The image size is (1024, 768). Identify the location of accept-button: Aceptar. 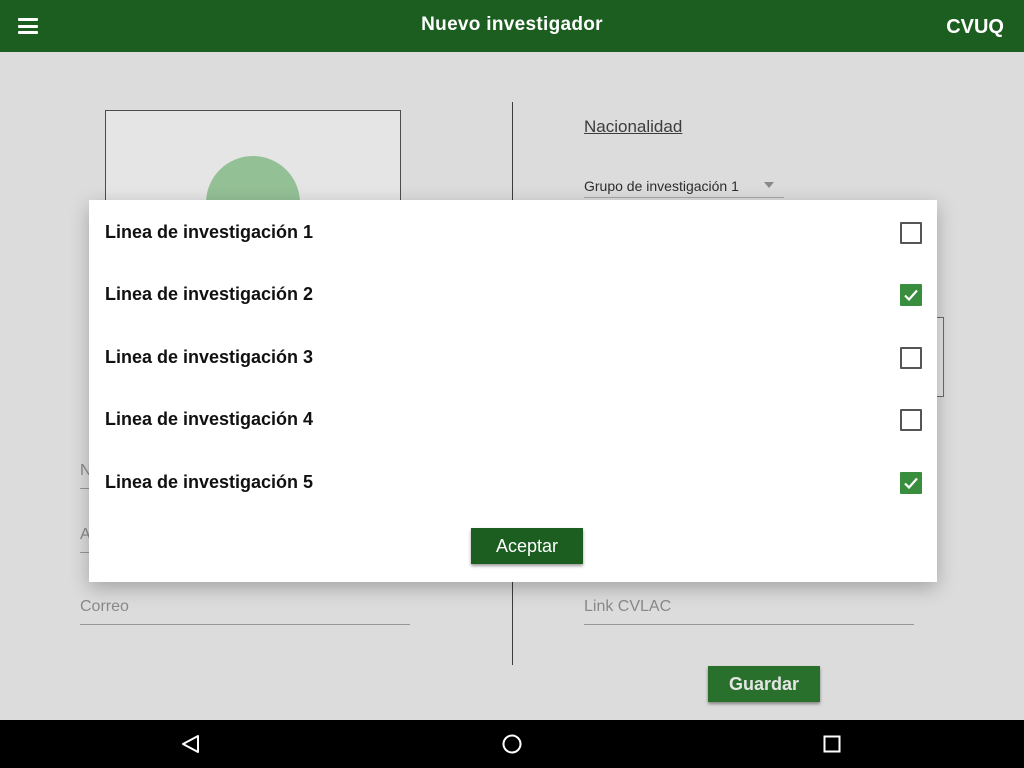
(527, 546).